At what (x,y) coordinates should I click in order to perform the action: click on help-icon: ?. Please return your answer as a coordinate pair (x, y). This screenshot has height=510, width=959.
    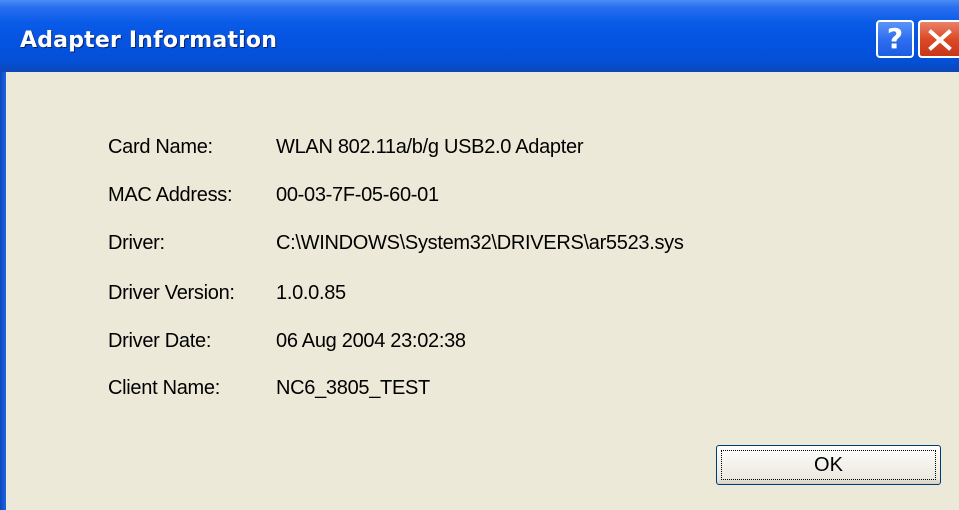
    Looking at the image, I should click on (895, 38).